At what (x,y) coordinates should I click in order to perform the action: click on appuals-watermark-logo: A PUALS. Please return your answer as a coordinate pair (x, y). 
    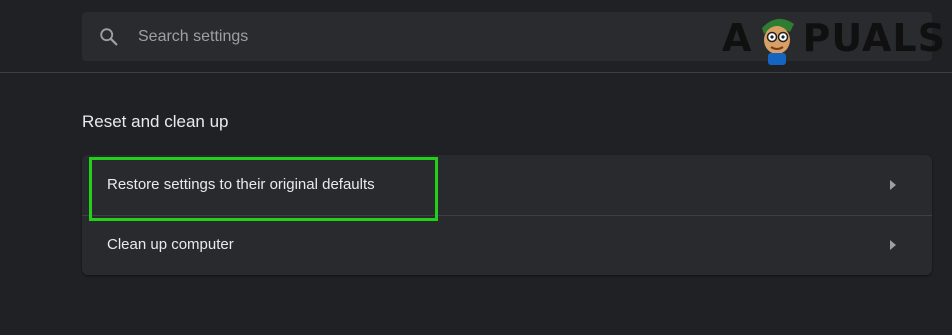
    Looking at the image, I should click on (834, 38).